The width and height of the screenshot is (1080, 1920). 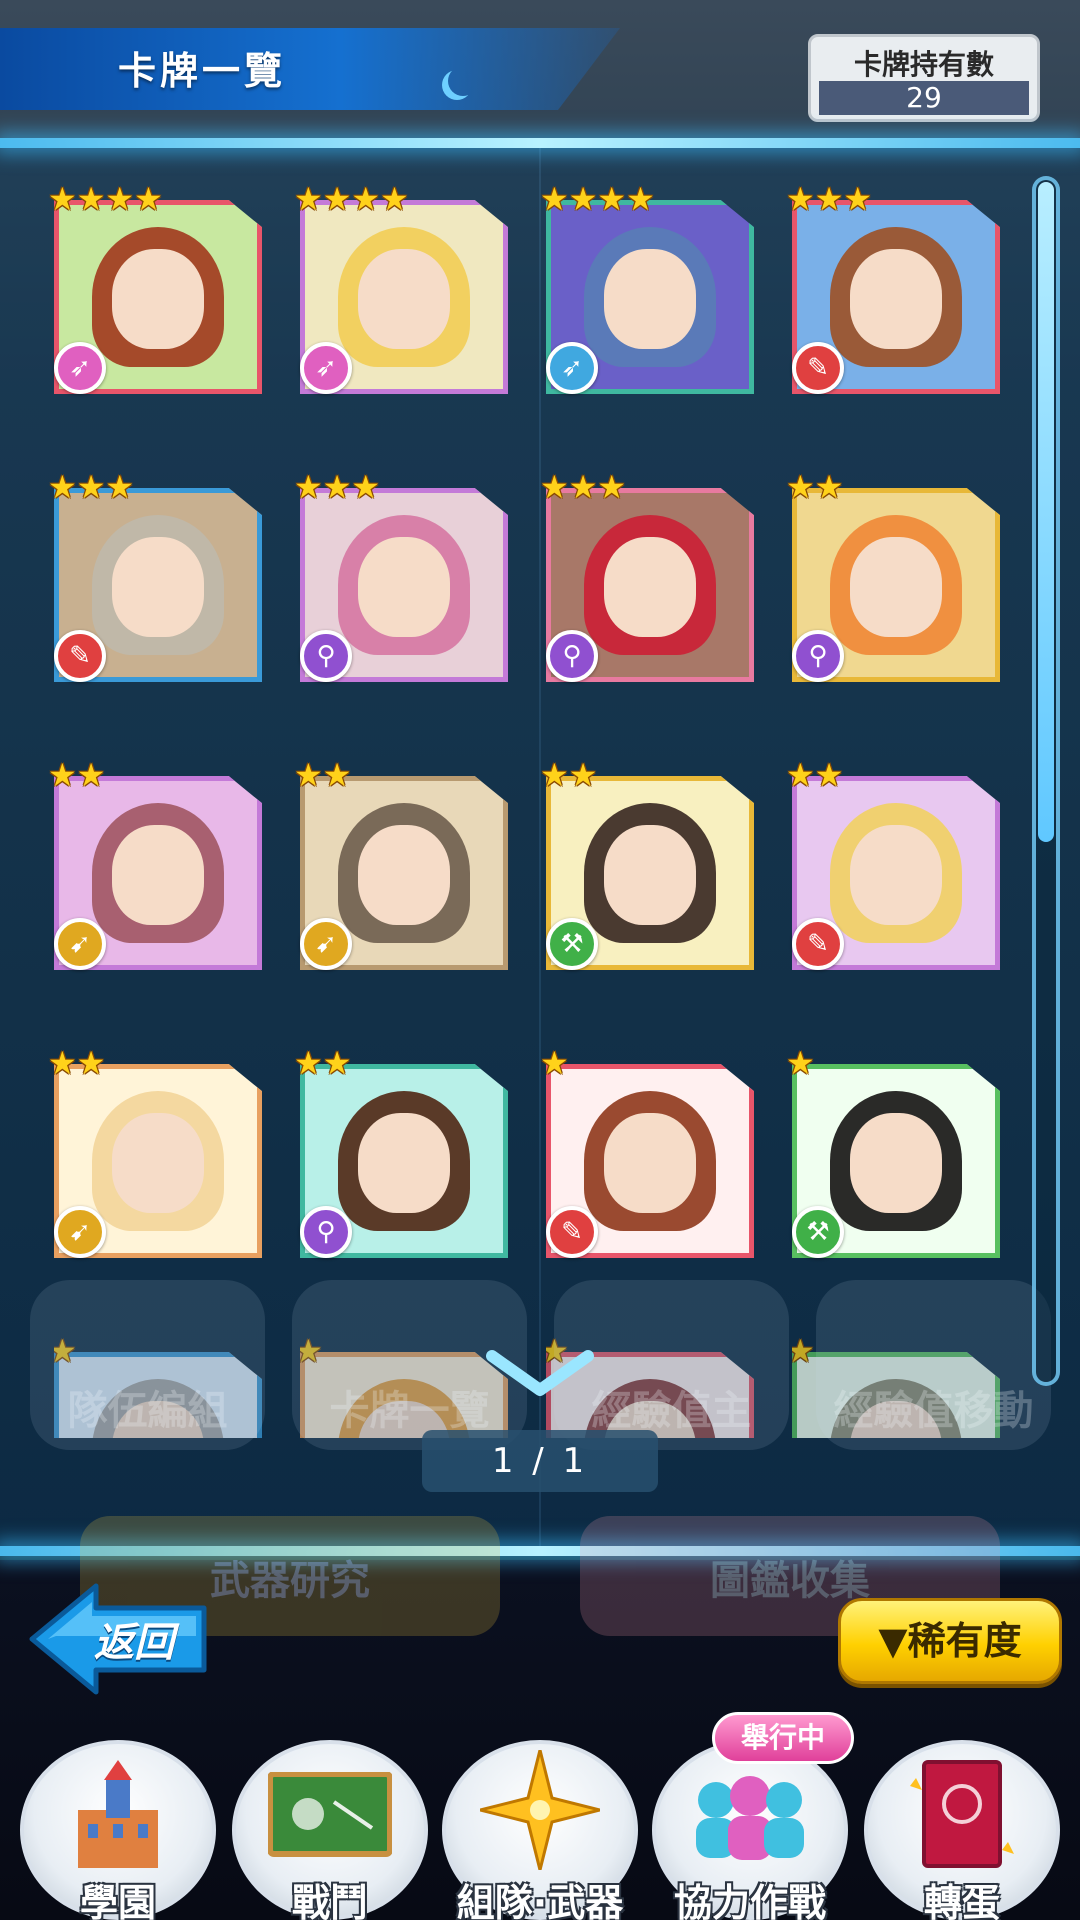 I want to click on sort-rarity-button: ▼稀有度, so click(x=950, y=1641).